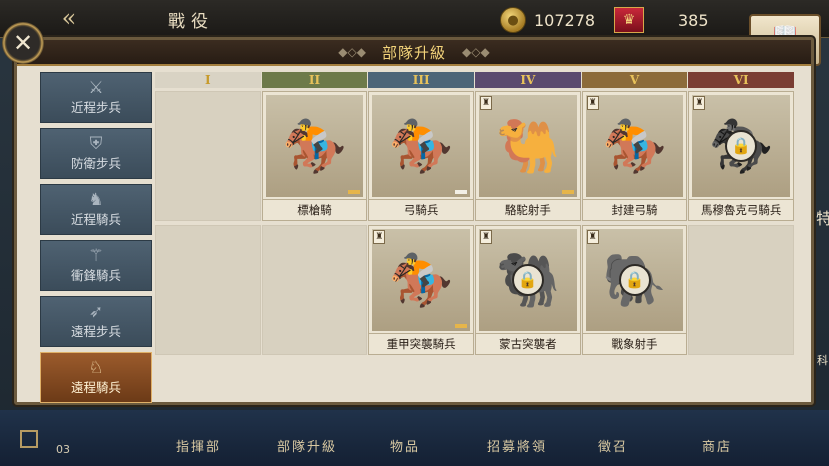 The image size is (829, 466). What do you see at coordinates (95, 219) in the screenshot?
I see `sidebar-item-label: 近程騎兵` at bounding box center [95, 219].